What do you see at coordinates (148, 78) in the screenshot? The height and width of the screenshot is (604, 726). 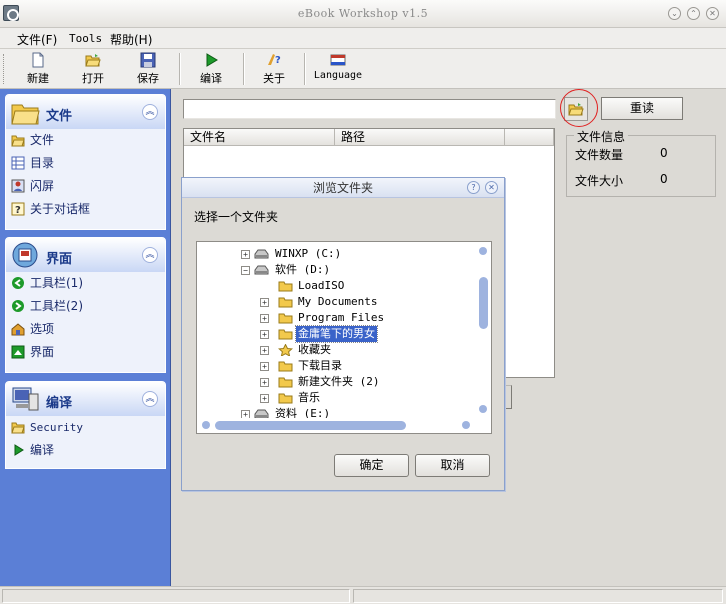 I see `save-button-label: 保存` at bounding box center [148, 78].